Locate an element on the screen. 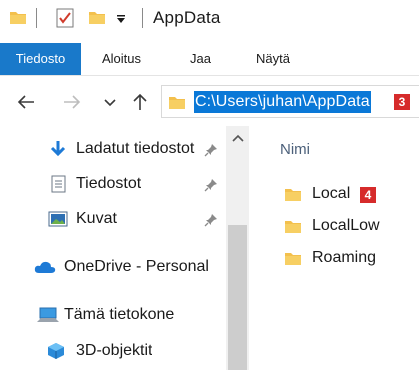 The image size is (419, 370). customize-toolbar-icon is located at coordinates (121, 19).